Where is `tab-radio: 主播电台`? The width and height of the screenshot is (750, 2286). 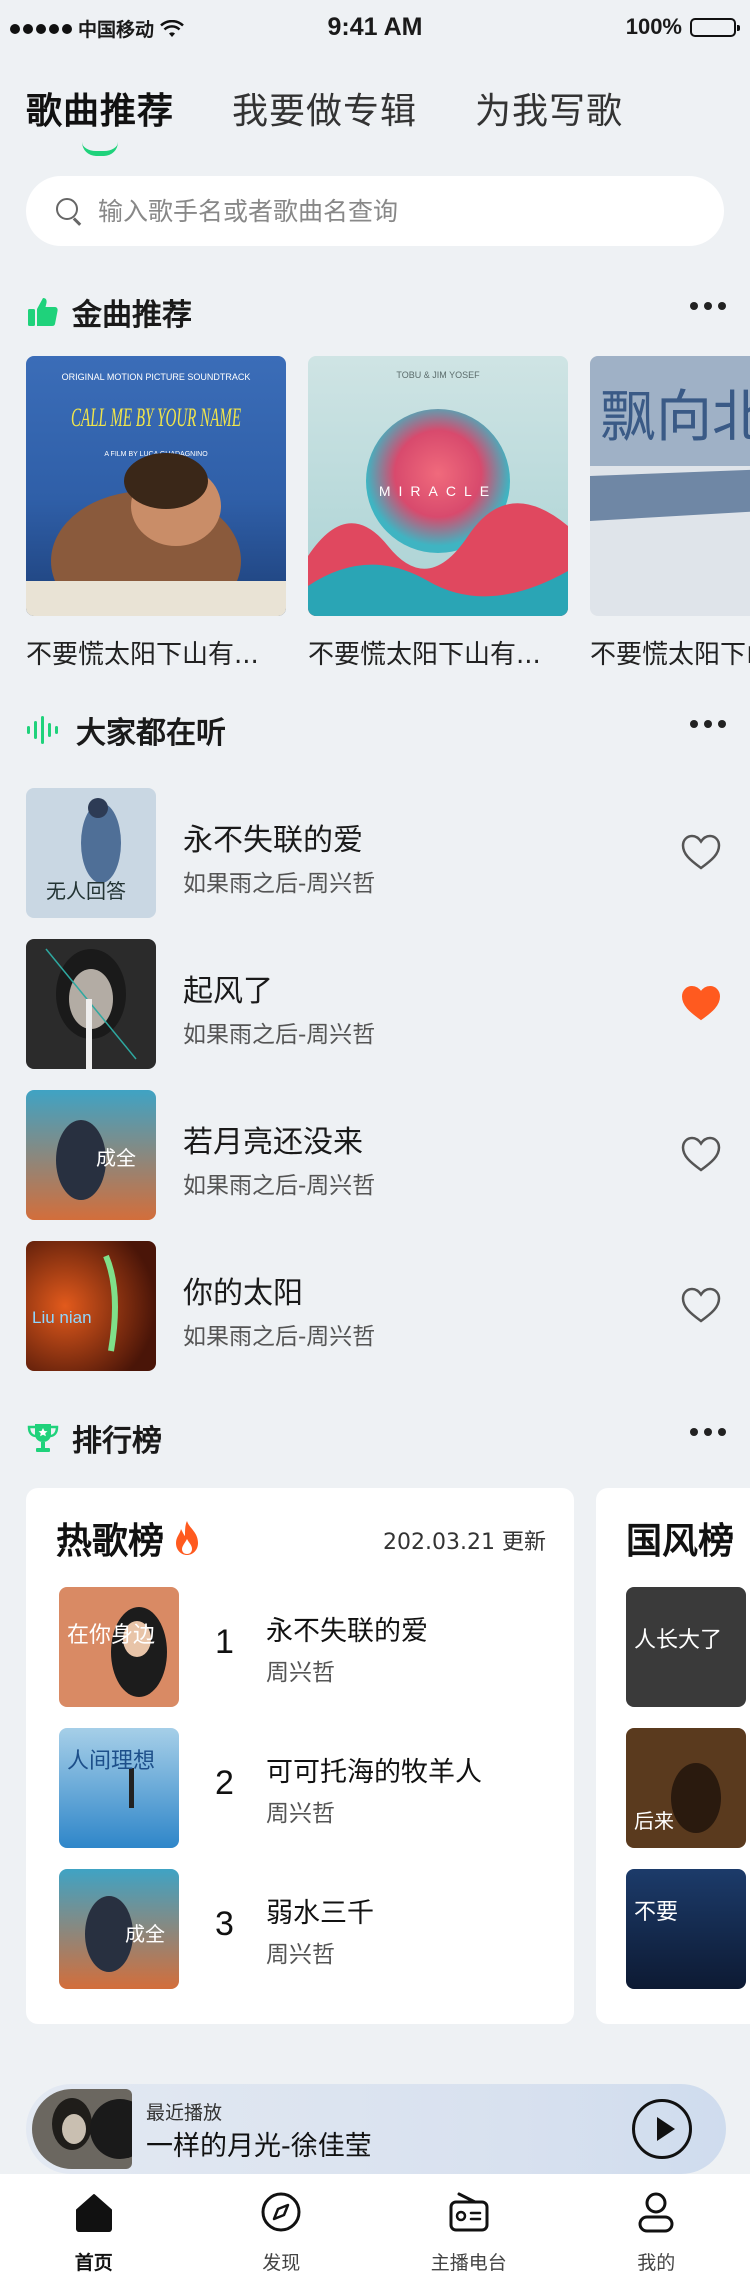
tab-radio: 主播电台 is located at coordinates (469, 2230).